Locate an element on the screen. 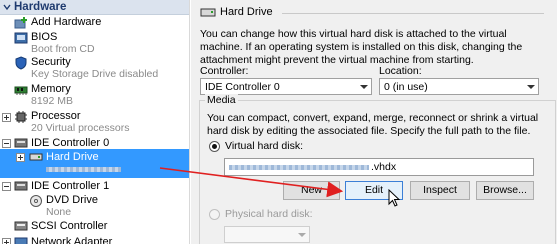 This screenshot has width=557, height=244. tree-item-label: Security is located at coordinates (51, 62).